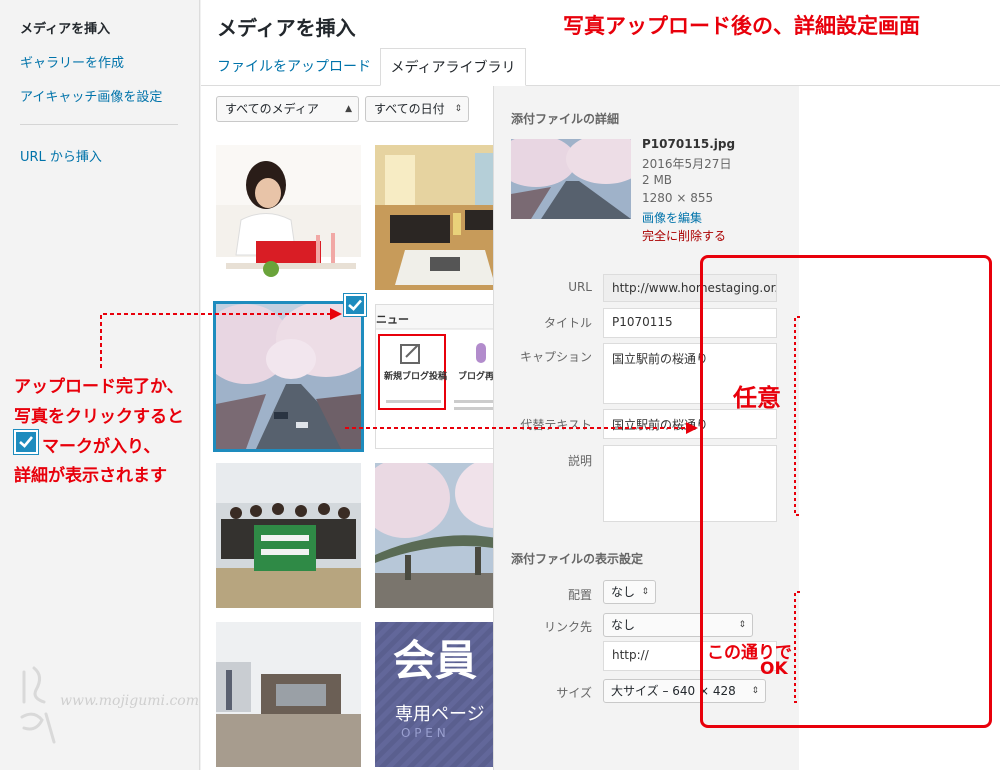  Describe the element at coordinates (409, 109) in the screenshot. I see `date-filter-value: すべての日付` at that location.